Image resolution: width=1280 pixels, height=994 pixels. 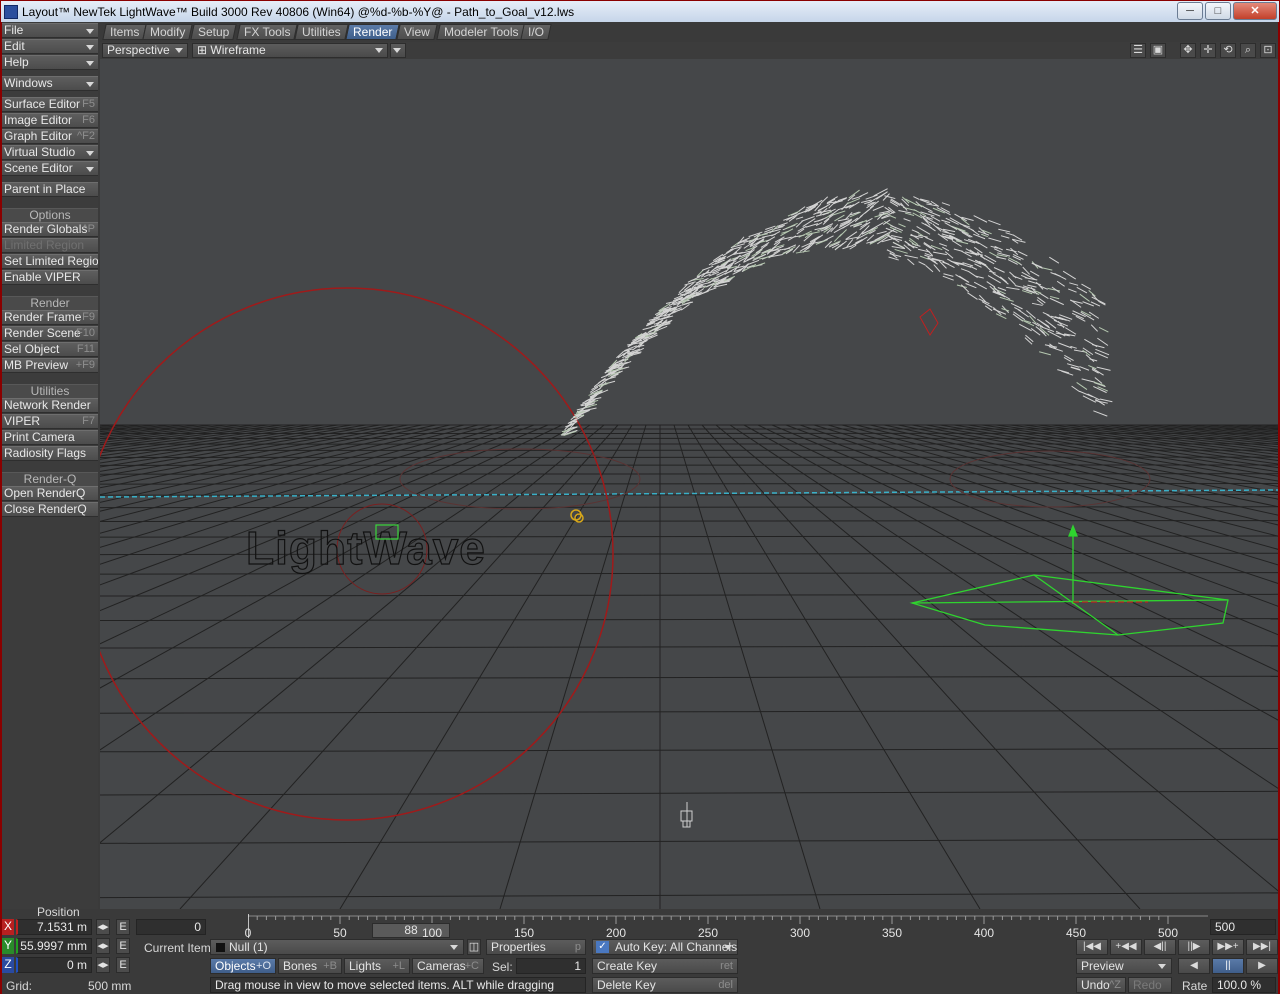 What do you see at coordinates (1150, 985) in the screenshot?
I see `redo-button: Redo` at bounding box center [1150, 985].